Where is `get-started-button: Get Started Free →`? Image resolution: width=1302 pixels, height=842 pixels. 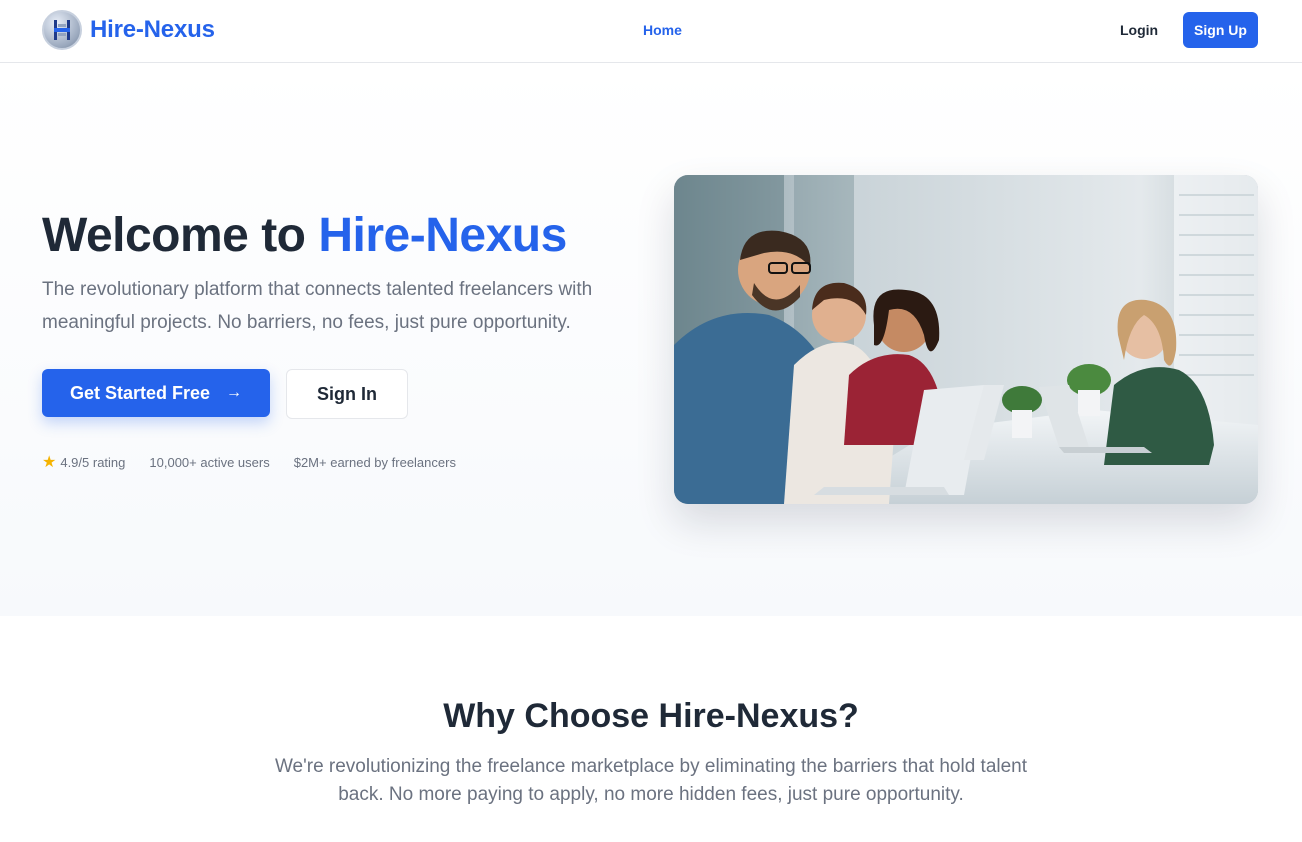
get-started-button: Get Started Free → is located at coordinates (156, 393).